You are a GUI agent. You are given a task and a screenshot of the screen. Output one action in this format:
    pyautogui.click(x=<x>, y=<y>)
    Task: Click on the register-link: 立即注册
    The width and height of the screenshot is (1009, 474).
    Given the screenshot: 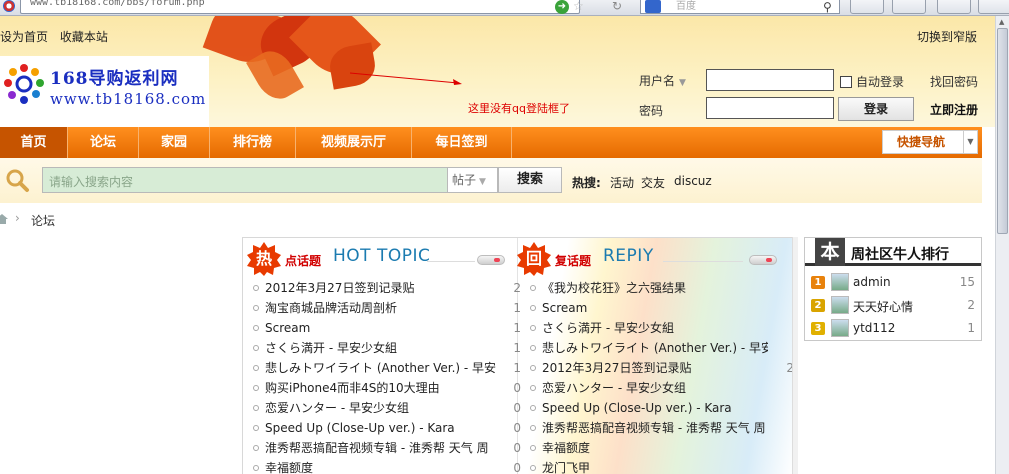 What is the action you would take?
    pyautogui.click(x=954, y=109)
    